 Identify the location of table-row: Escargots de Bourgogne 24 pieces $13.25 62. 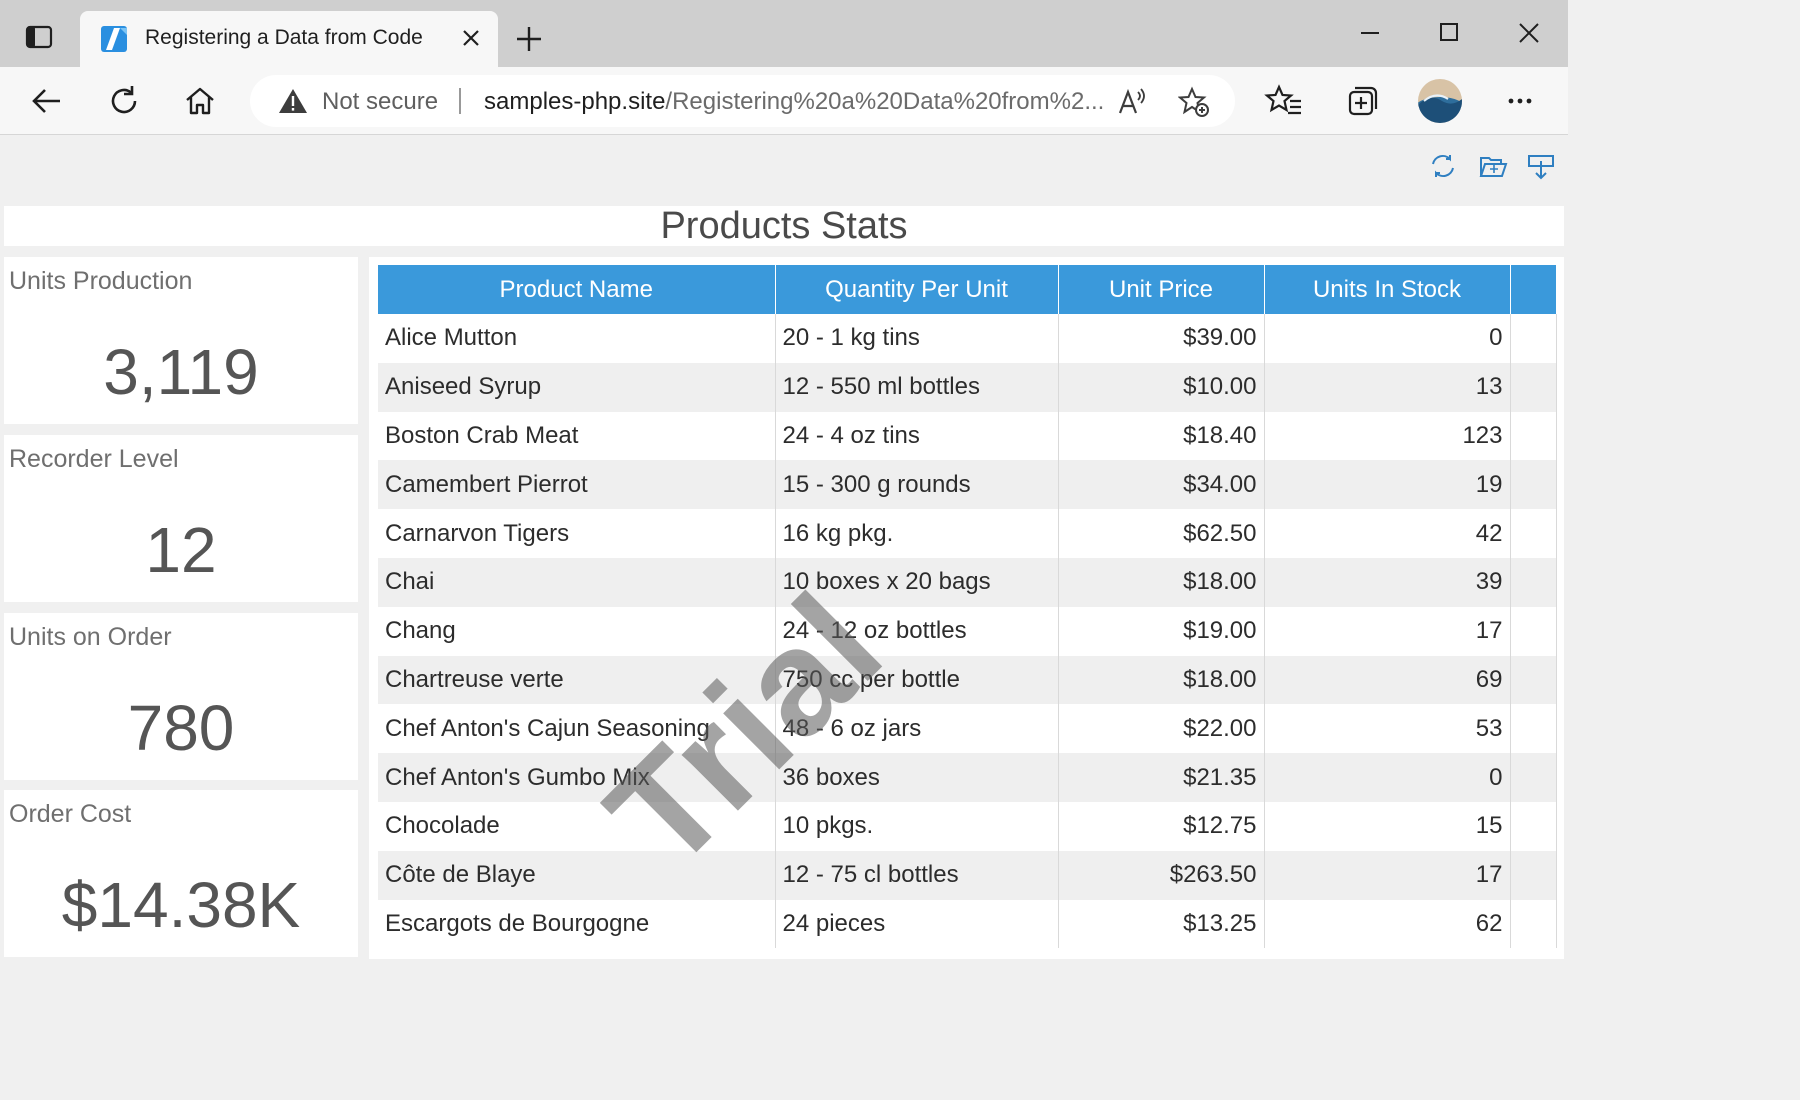
(967, 924).